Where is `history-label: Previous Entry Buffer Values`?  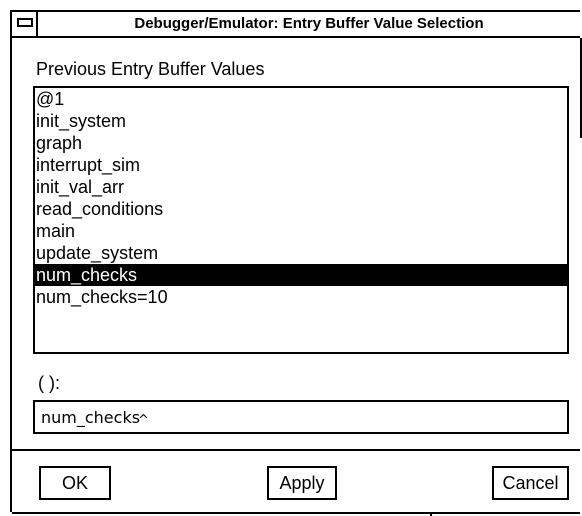
history-label: Previous Entry Buffer Values is located at coordinates (150, 69).